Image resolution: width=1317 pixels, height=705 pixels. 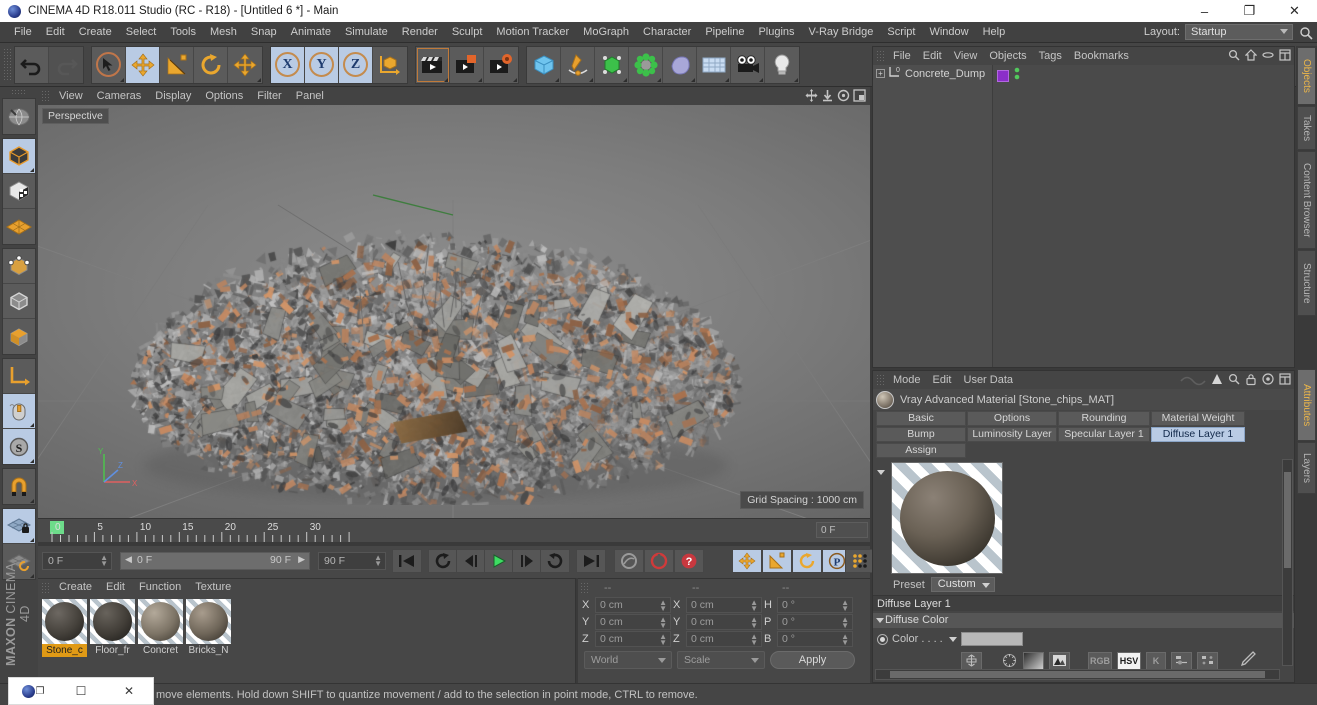 I want to click on viewport-menu-view: View, so click(x=71, y=96).